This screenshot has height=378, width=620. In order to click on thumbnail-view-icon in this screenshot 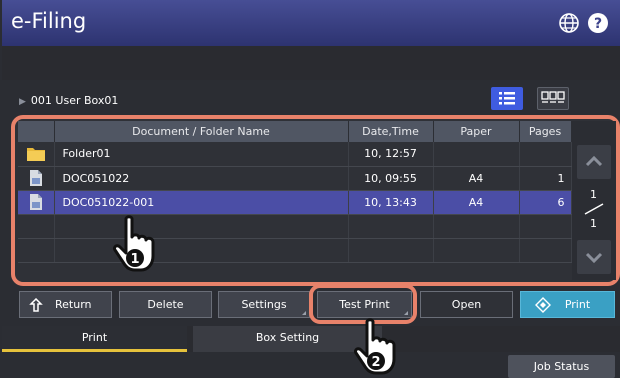, I will do `click(553, 97)`.